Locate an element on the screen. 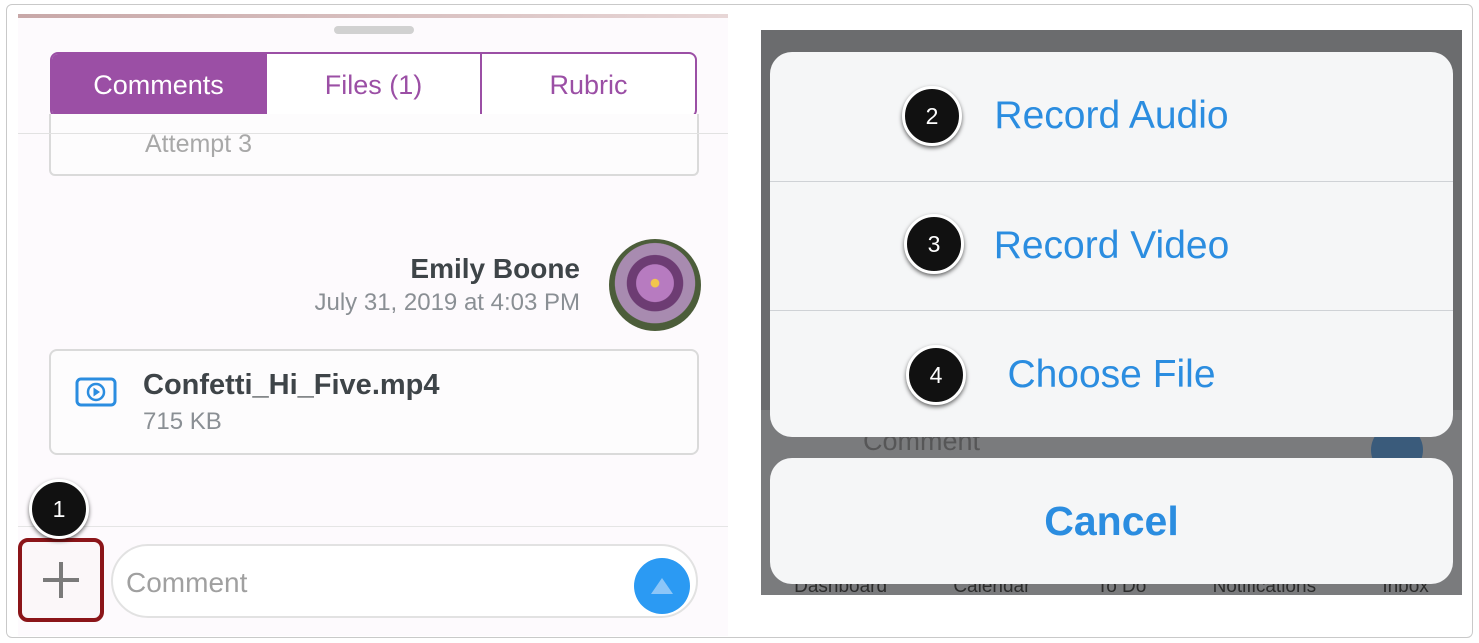 Image resolution: width=1479 pixels, height=643 pixels. cancel-button: Cancel is located at coordinates (1111, 521).